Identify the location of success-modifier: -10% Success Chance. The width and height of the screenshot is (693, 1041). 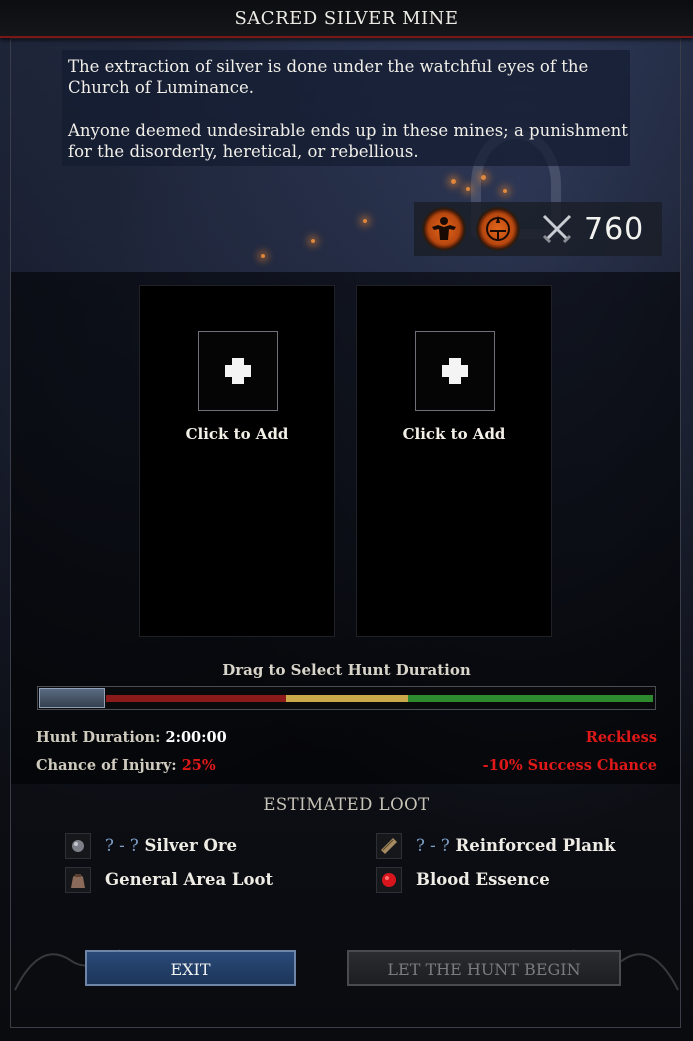
(569, 765).